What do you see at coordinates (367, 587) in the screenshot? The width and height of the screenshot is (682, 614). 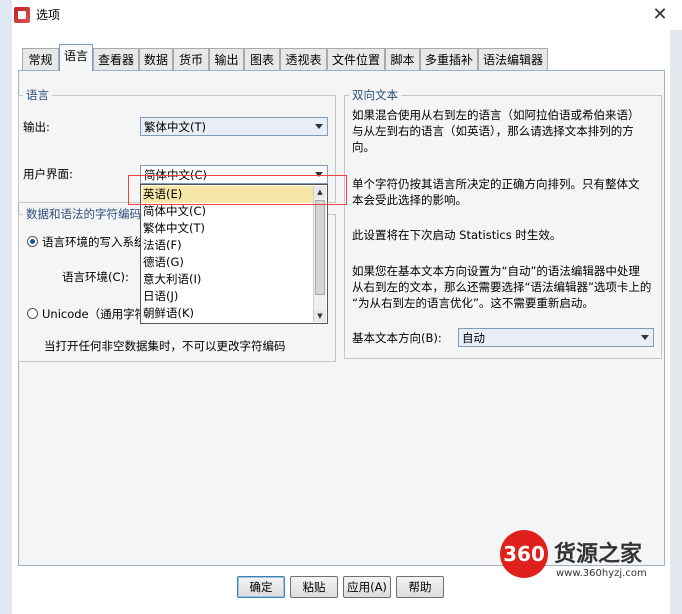 I see `apply-button: 应用(A)` at bounding box center [367, 587].